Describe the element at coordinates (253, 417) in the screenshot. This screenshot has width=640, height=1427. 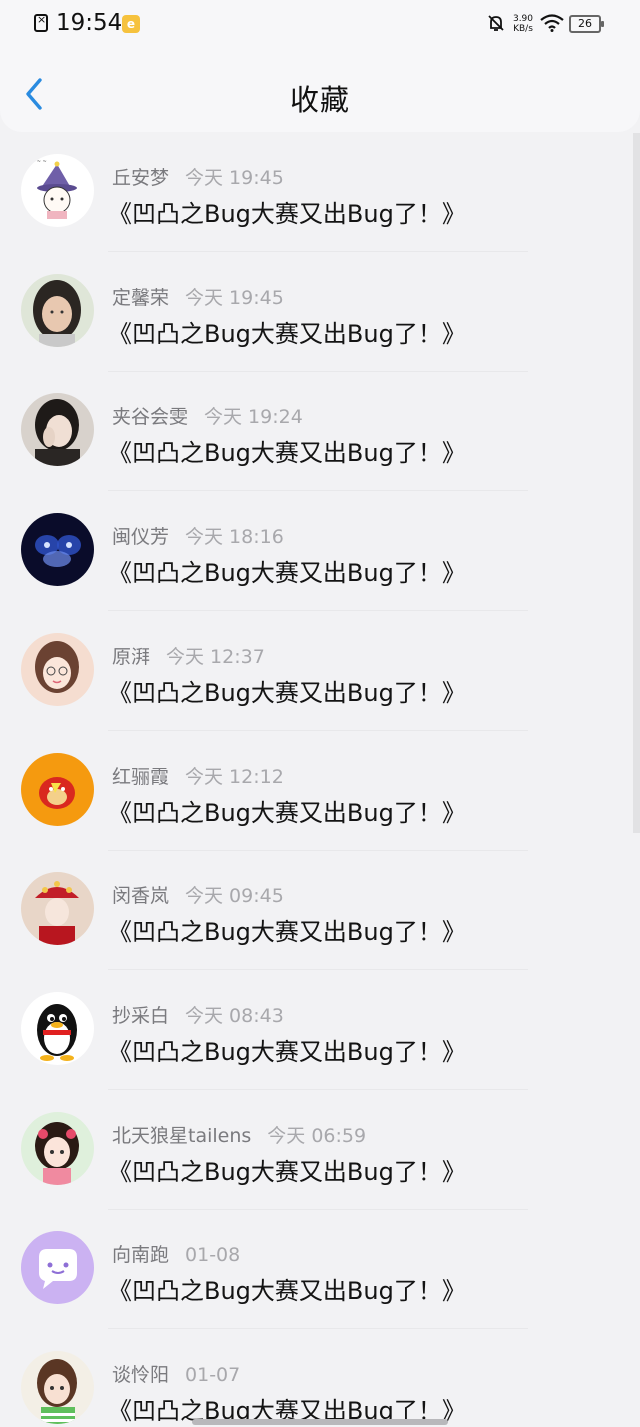
I see `item-time: 今天 19:24` at that location.